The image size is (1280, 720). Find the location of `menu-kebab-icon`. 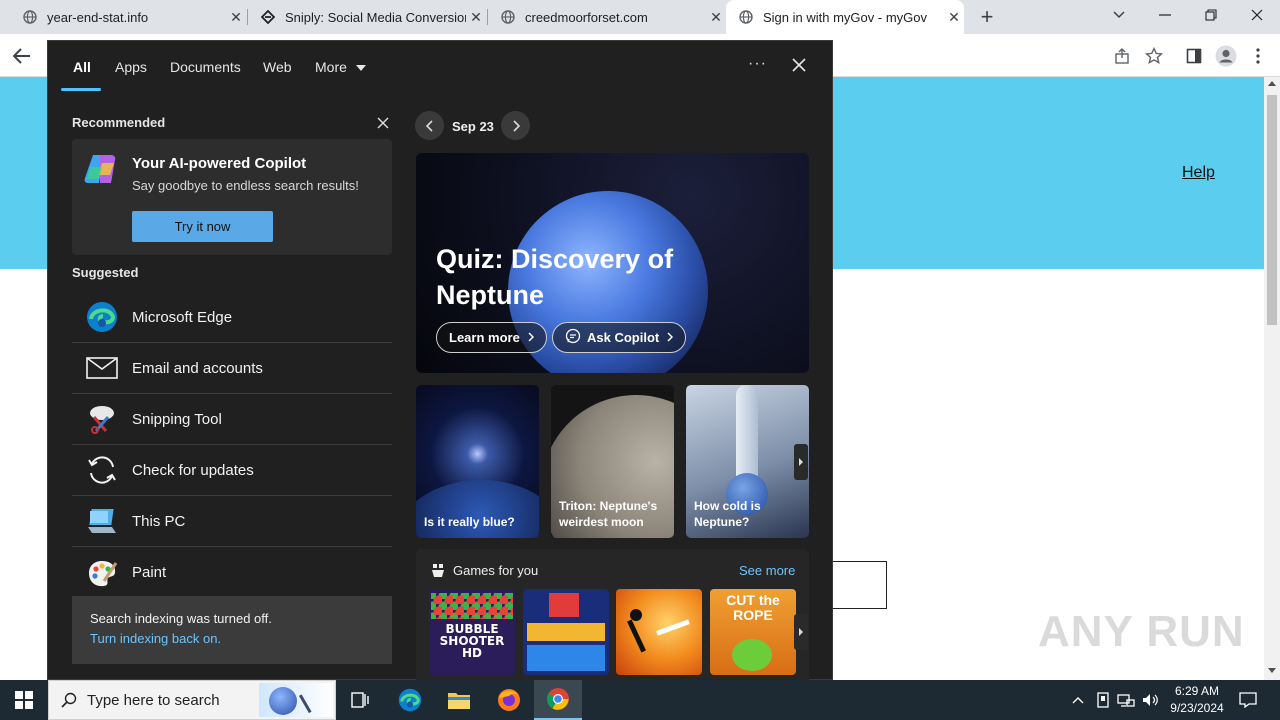

menu-kebab-icon is located at coordinates (1258, 56).